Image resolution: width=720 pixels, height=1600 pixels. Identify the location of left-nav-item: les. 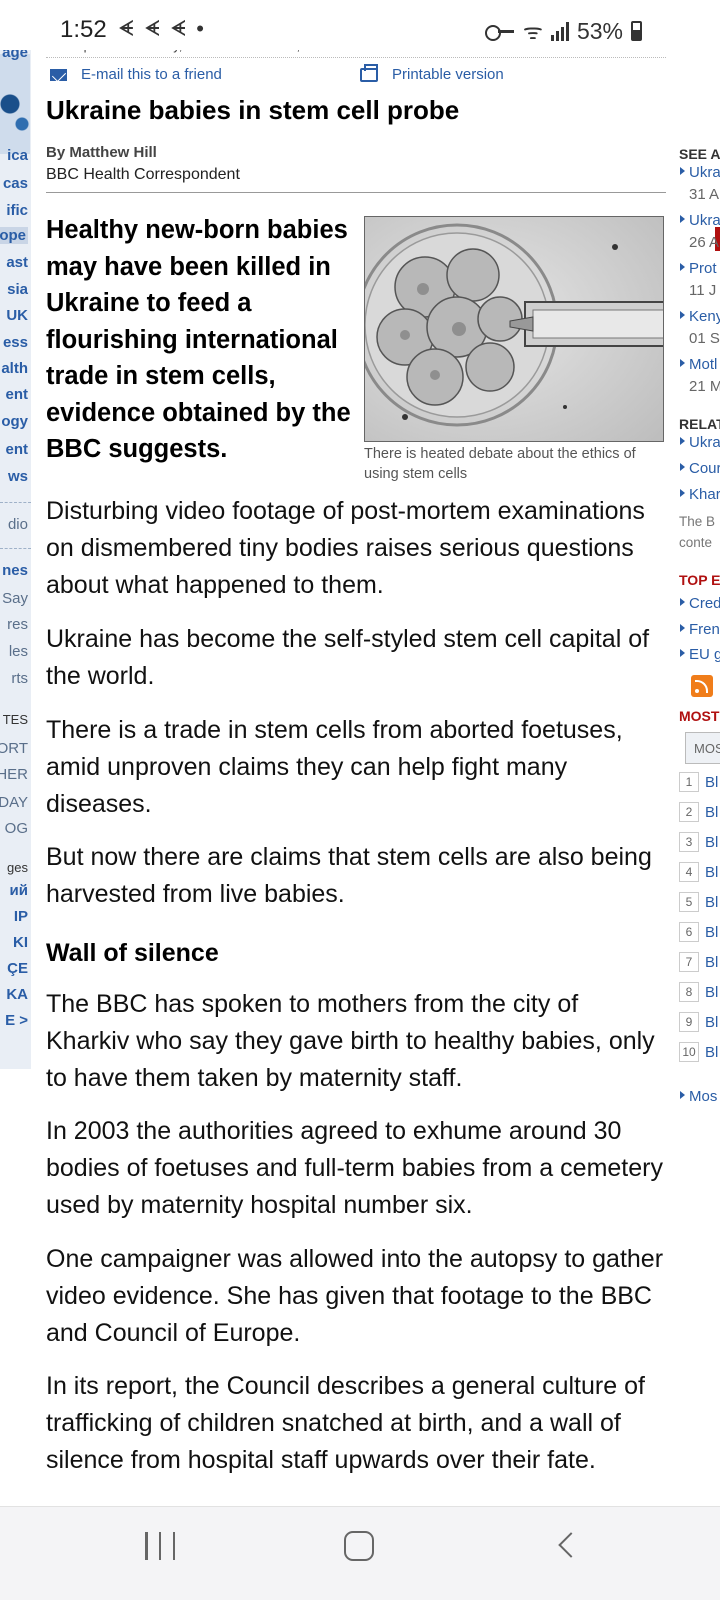
(18, 651).